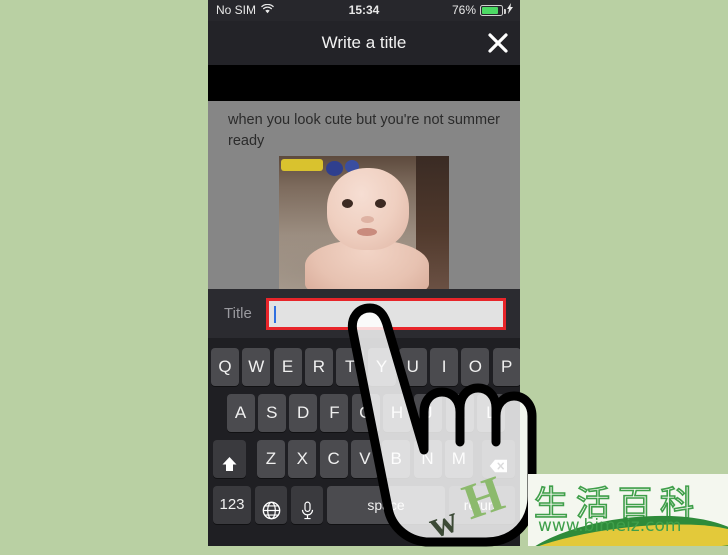  What do you see at coordinates (307, 505) in the screenshot?
I see `microphone-icon` at bounding box center [307, 505].